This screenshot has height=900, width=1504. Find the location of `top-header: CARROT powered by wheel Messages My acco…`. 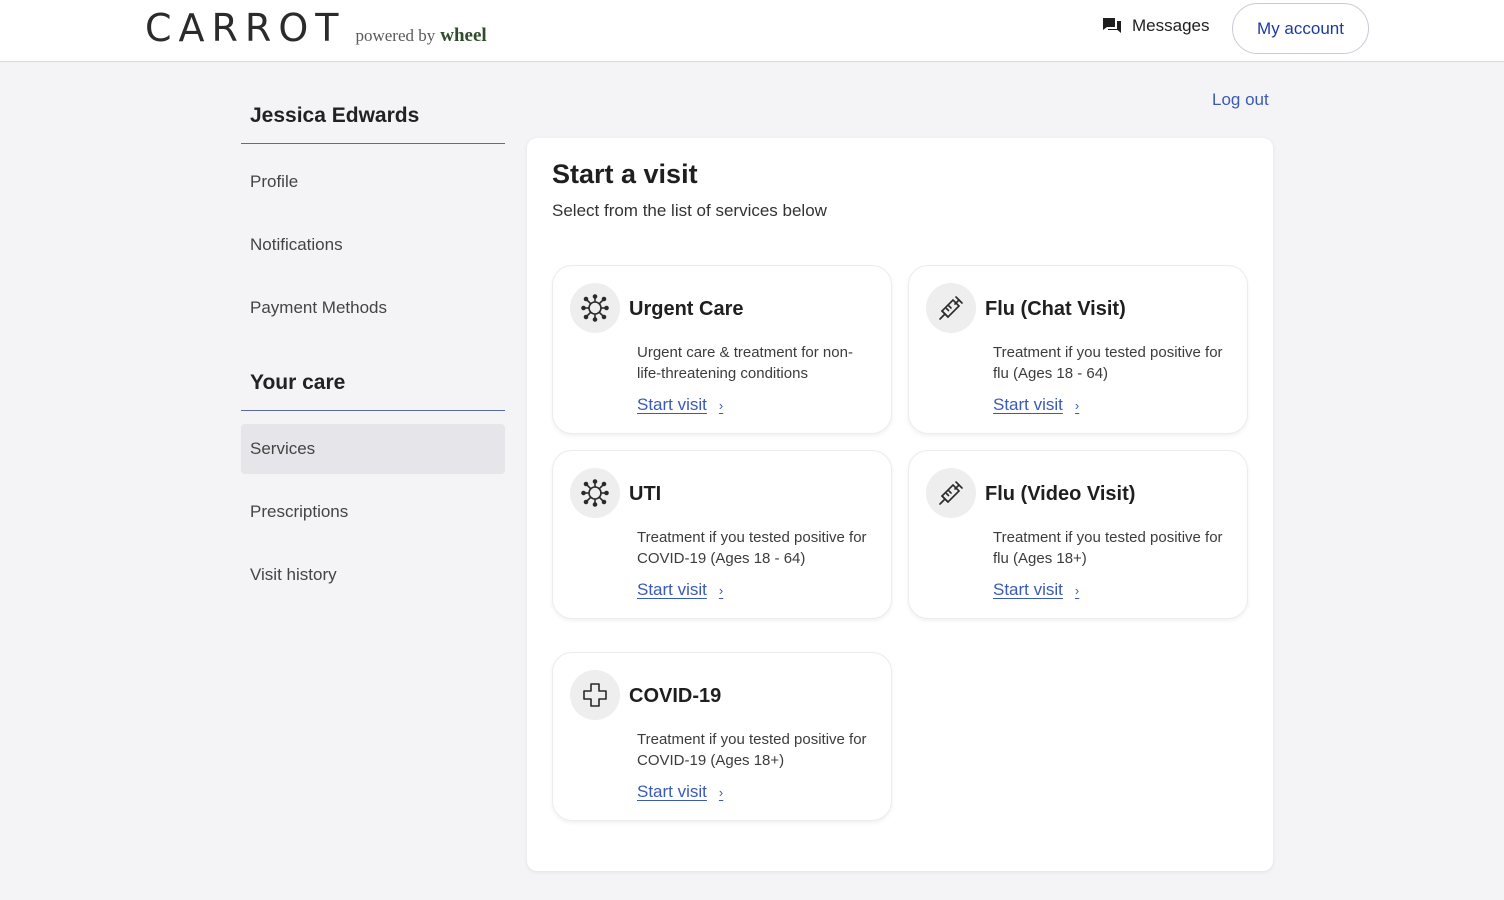

top-header: CARROT powered by wheel Messages My acco… is located at coordinates (752, 31).